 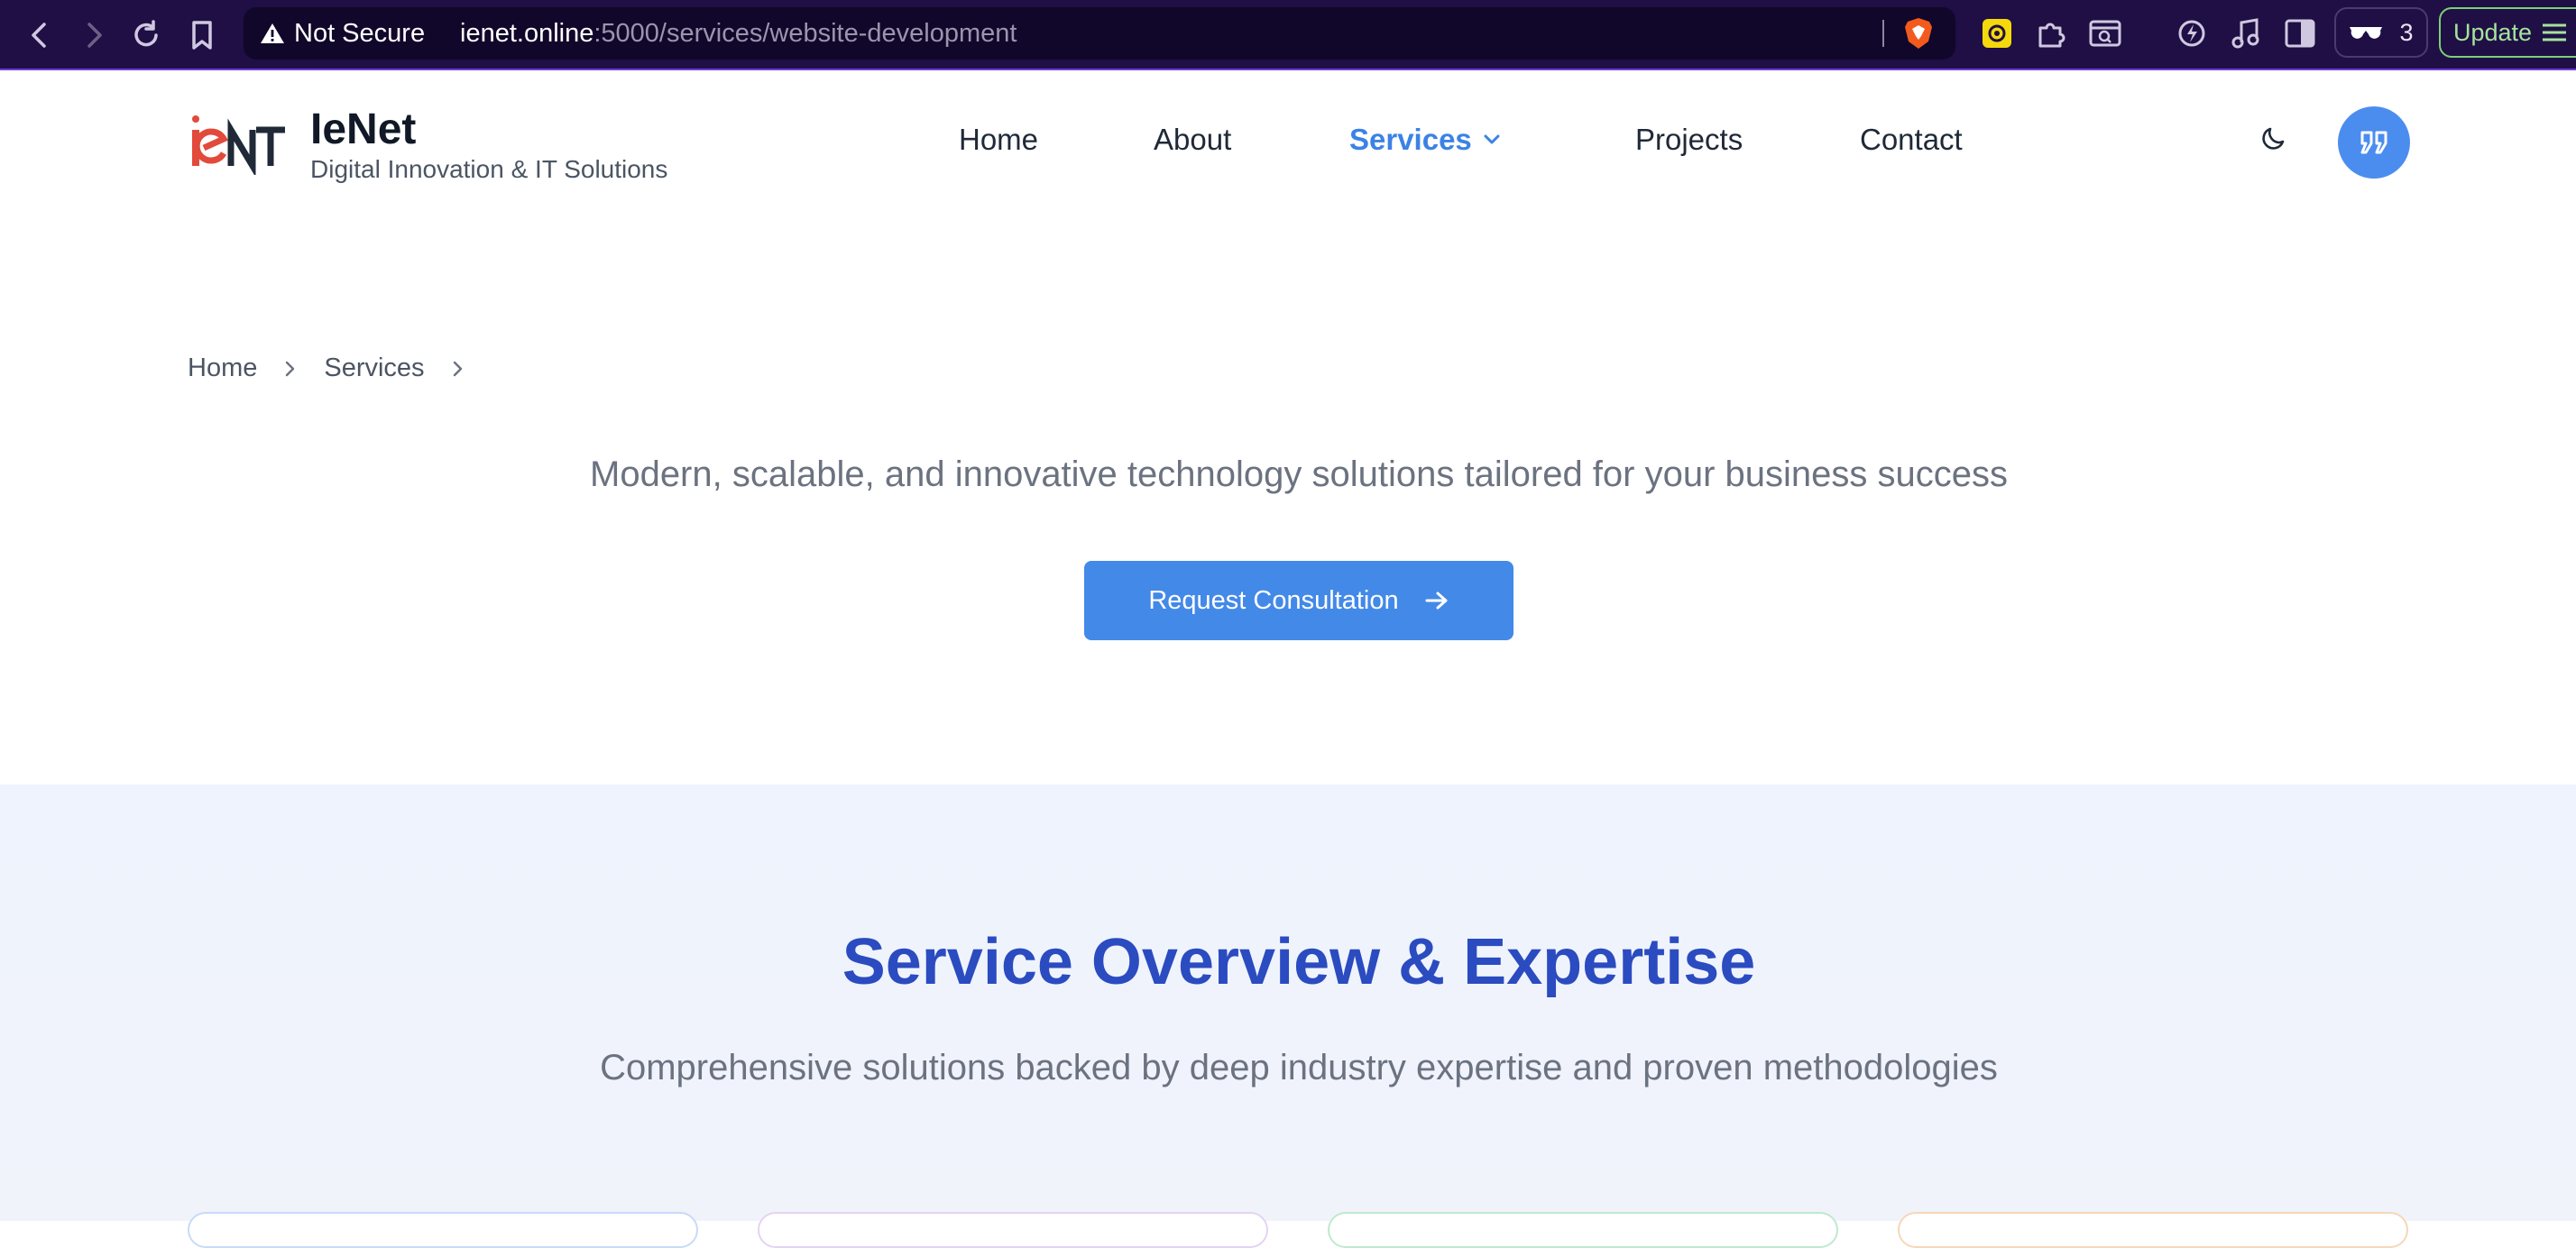 I want to click on brand-name: IeNet, so click(x=363, y=129).